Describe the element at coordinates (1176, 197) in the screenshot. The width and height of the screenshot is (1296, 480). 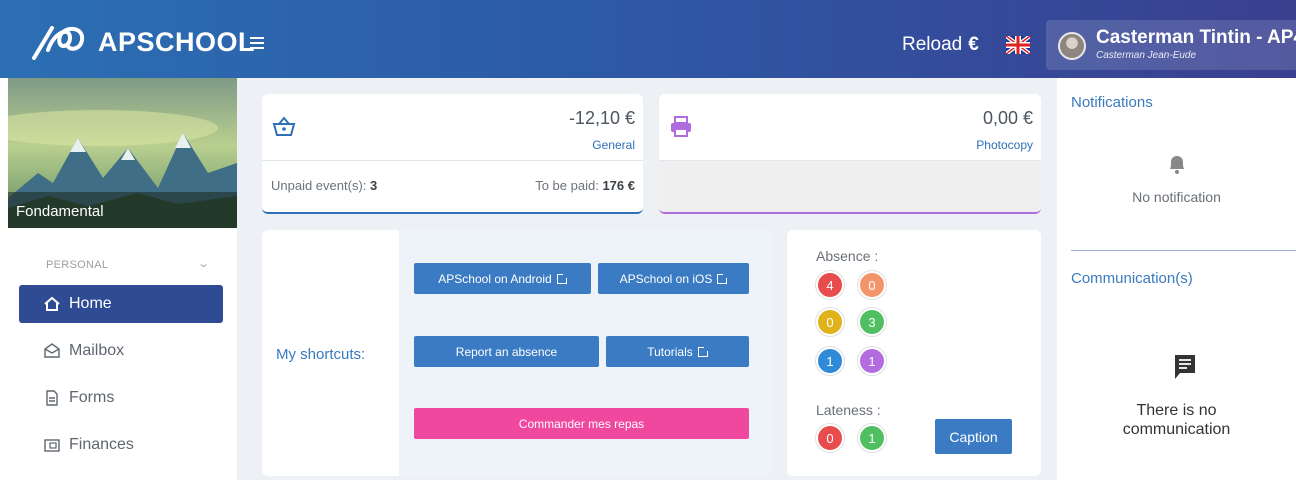
I see `no-notification-text: No notification` at that location.